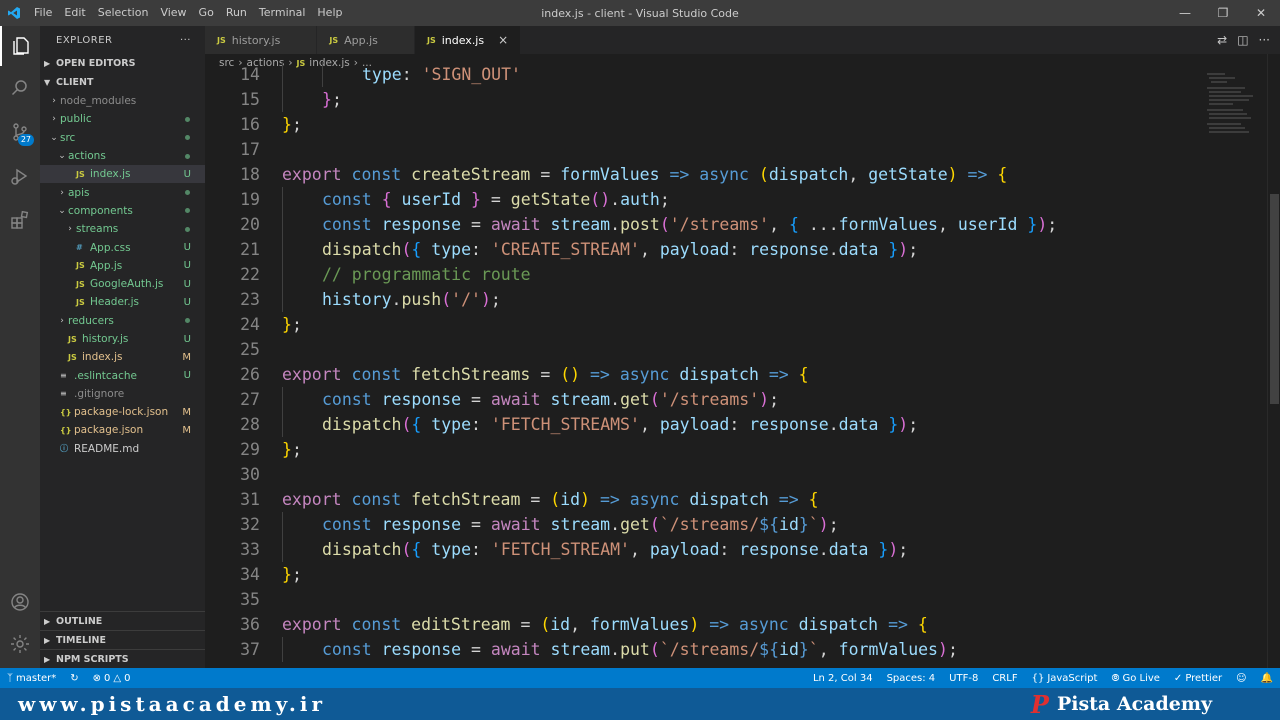 The height and width of the screenshot is (720, 1280). I want to click on chevron-down-icon: ⌄, so click(62, 210).